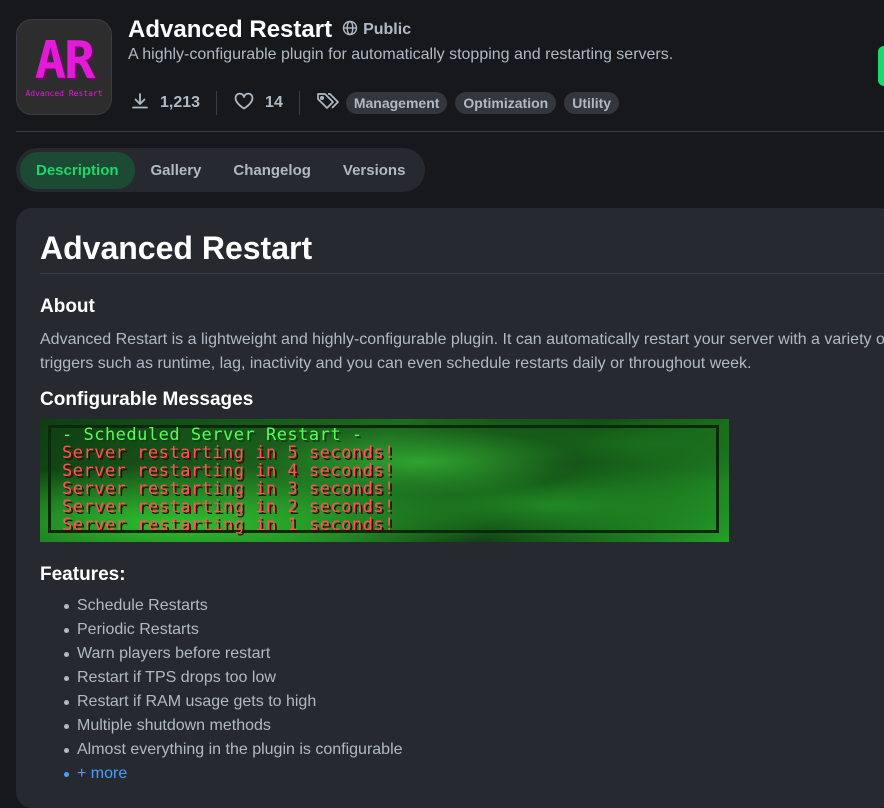 Image resolution: width=884 pixels, height=808 pixels. I want to click on project-stats: 1,213 14 Management Optimization Utility, so click(375, 103).